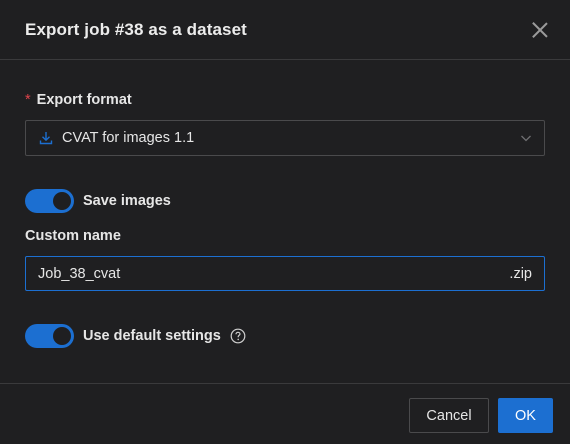 The height and width of the screenshot is (444, 570). I want to click on download-icon, so click(46, 138).